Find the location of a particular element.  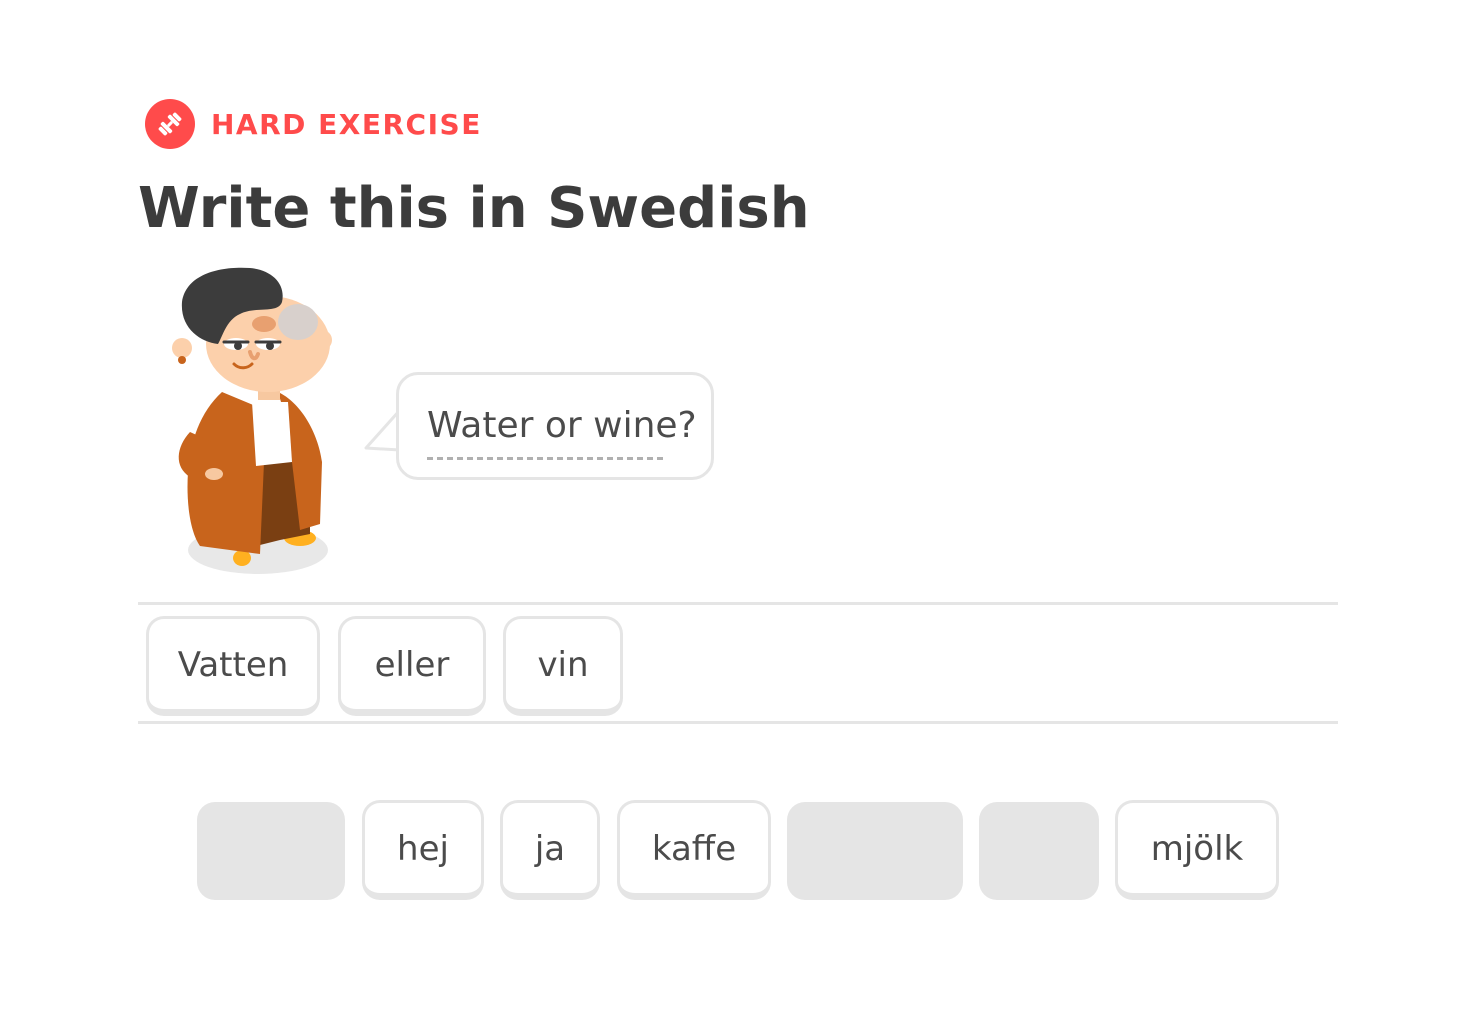

word-bank-hej: hej is located at coordinates (423, 850).